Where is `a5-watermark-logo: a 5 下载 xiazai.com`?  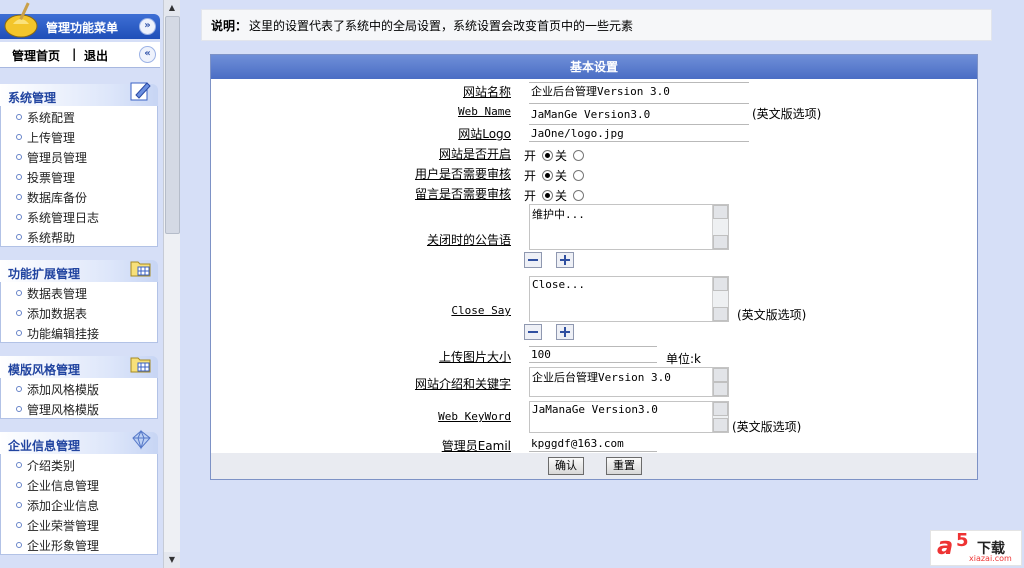 a5-watermark-logo: a 5 下载 xiazai.com is located at coordinates (976, 548).